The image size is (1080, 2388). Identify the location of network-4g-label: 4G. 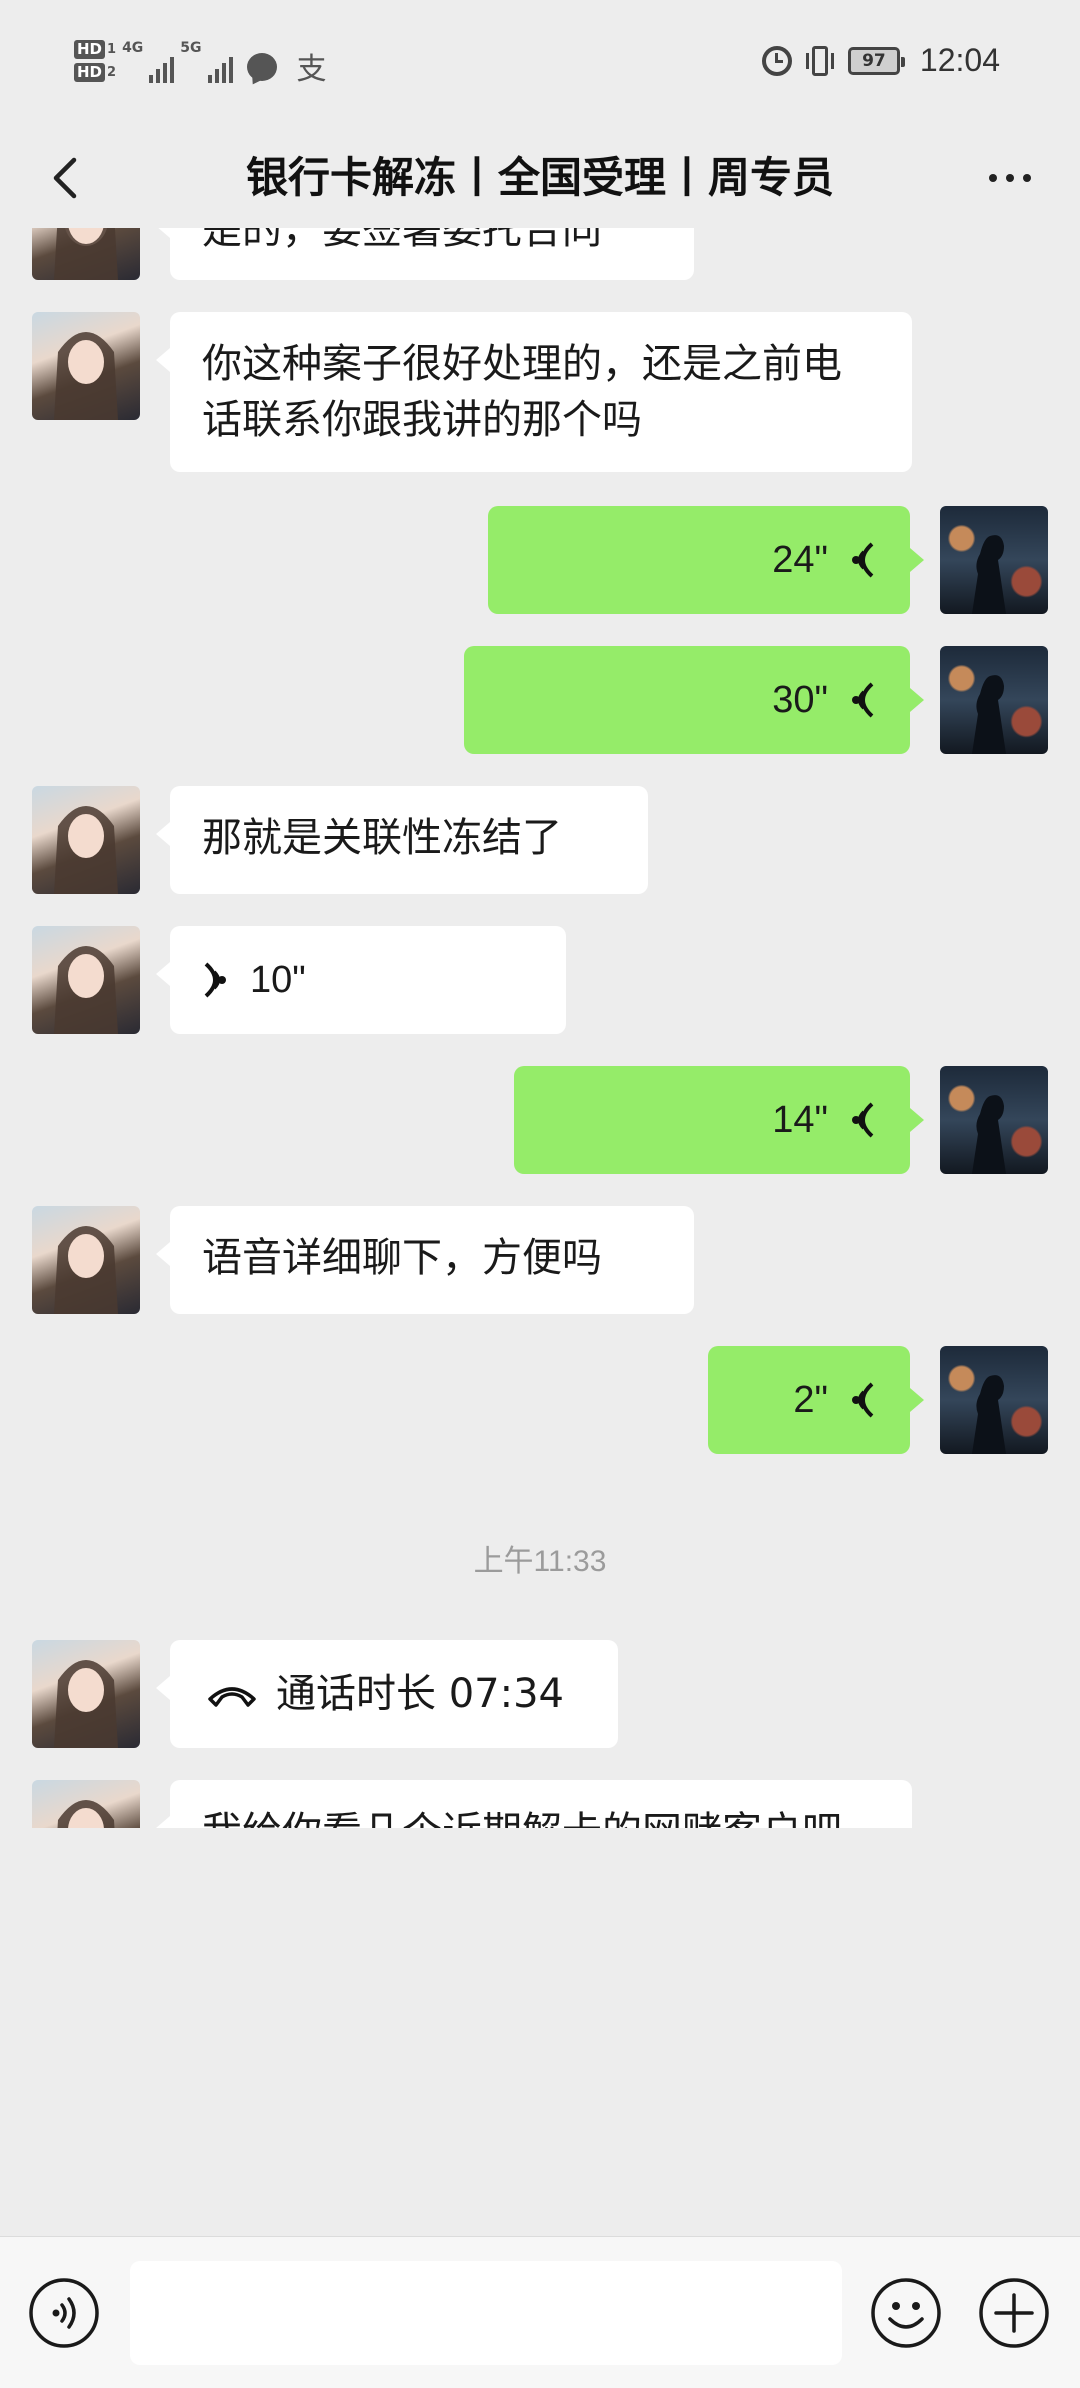
(133, 48).